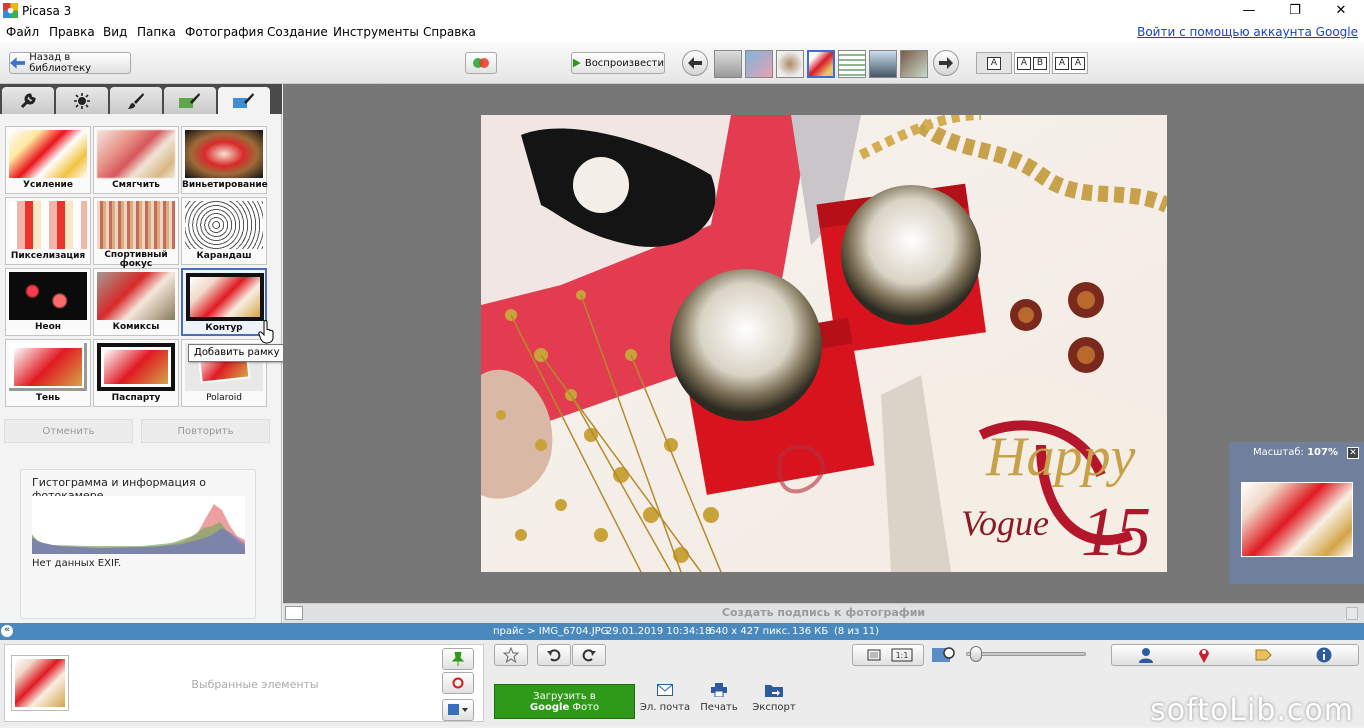 This screenshot has width=1364, height=728. Describe the element at coordinates (946, 63) in the screenshot. I see `next-photo-button` at that location.